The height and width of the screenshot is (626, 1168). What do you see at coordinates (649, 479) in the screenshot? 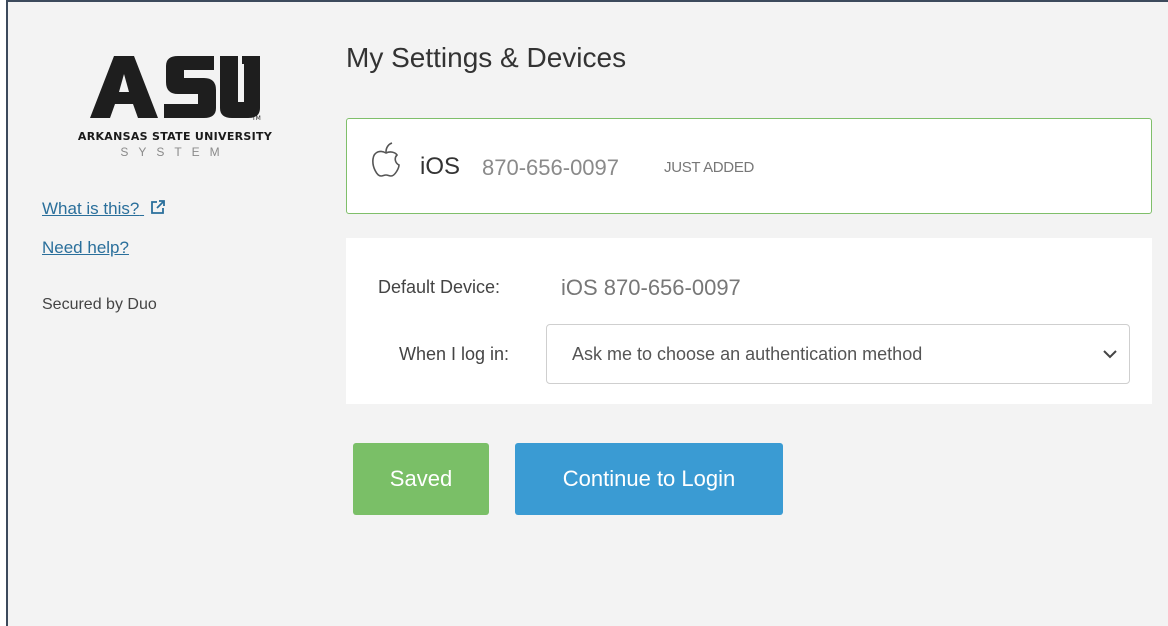
I see `continue-to-login-button: Continue to Login` at bounding box center [649, 479].